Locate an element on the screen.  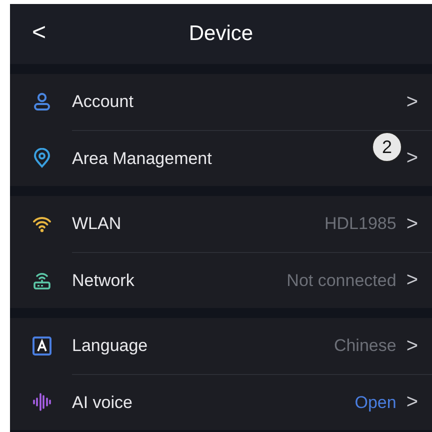
row-label: Language is located at coordinates (110, 346).